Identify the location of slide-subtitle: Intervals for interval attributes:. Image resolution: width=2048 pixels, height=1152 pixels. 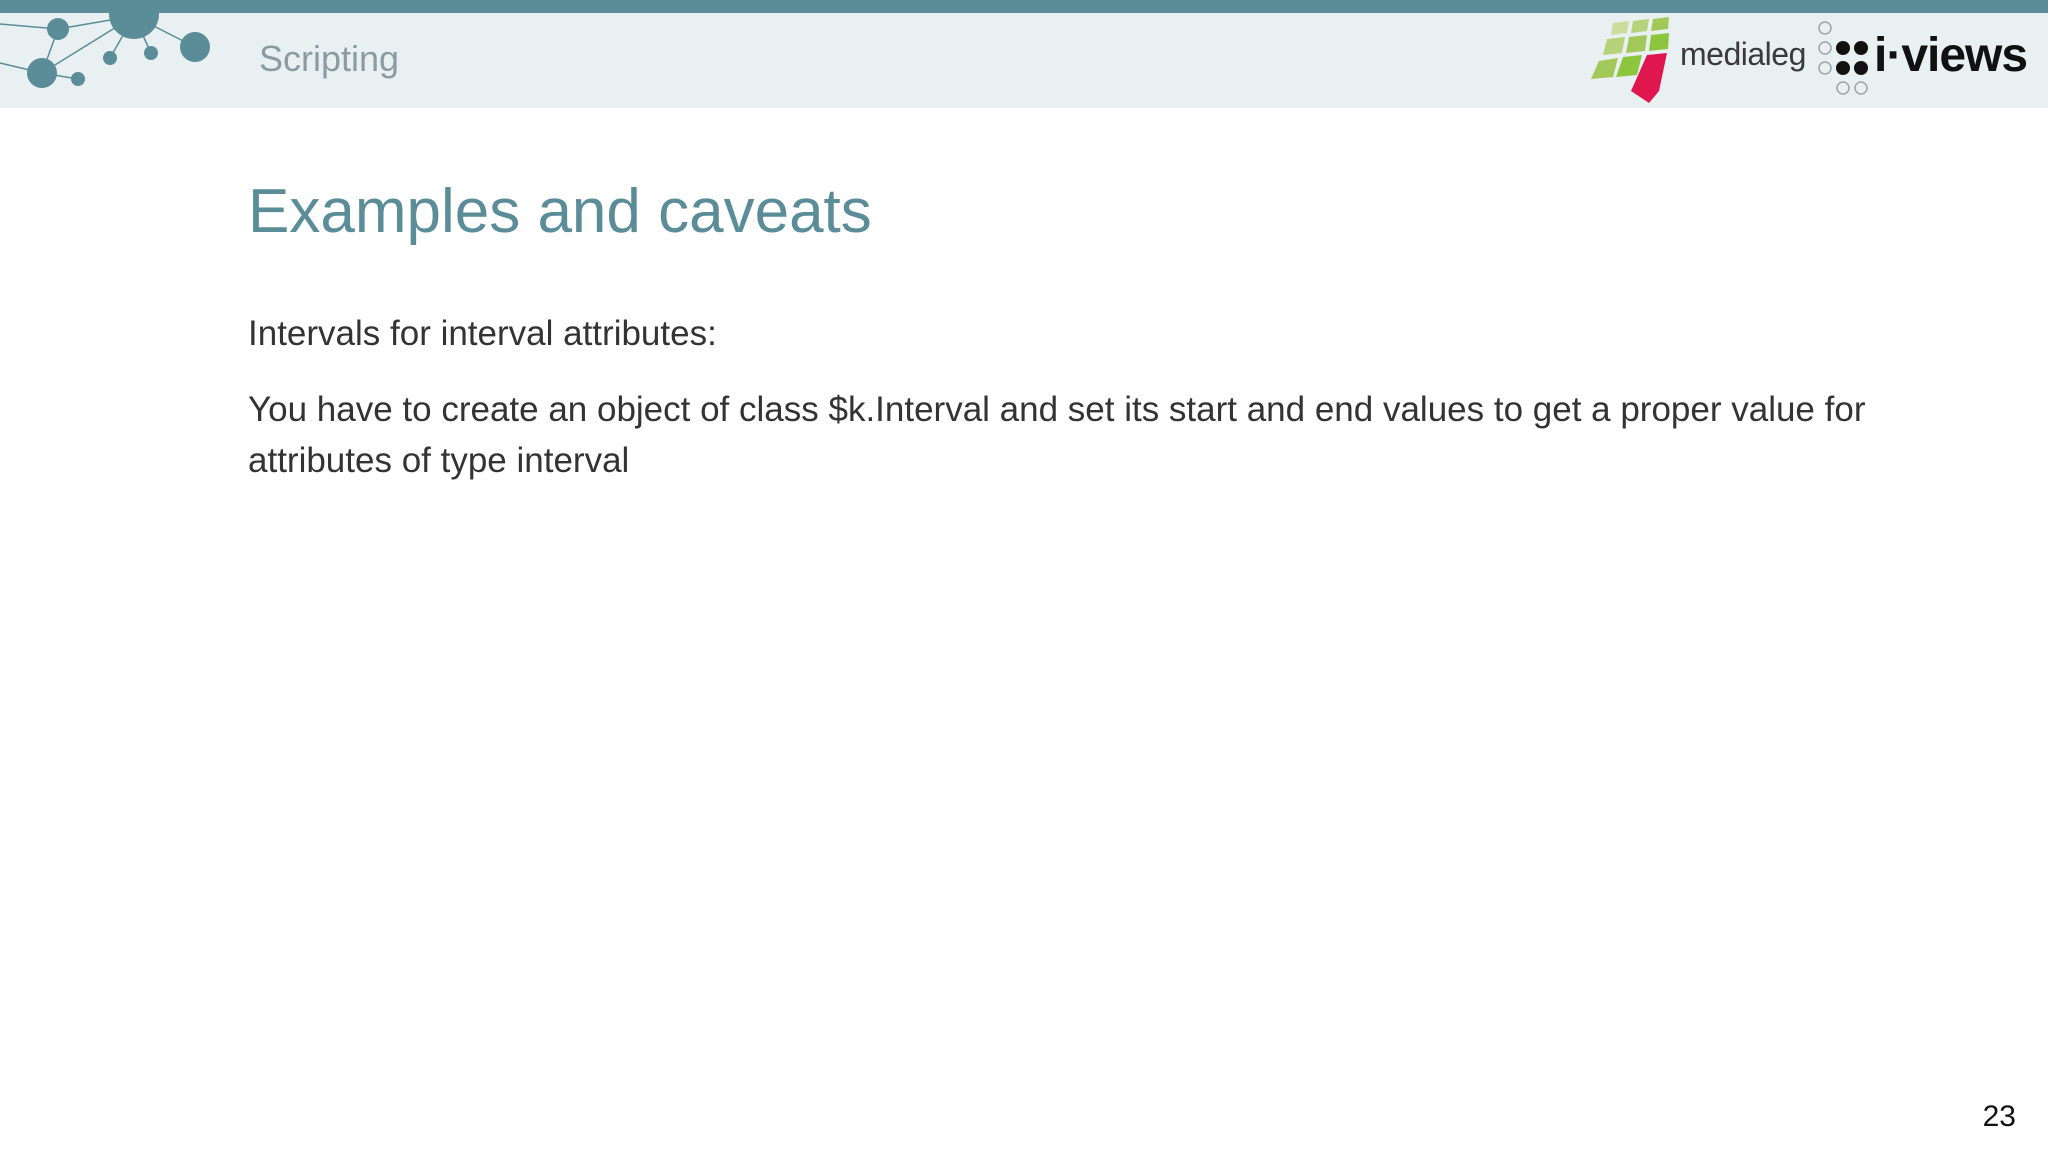
(482, 333).